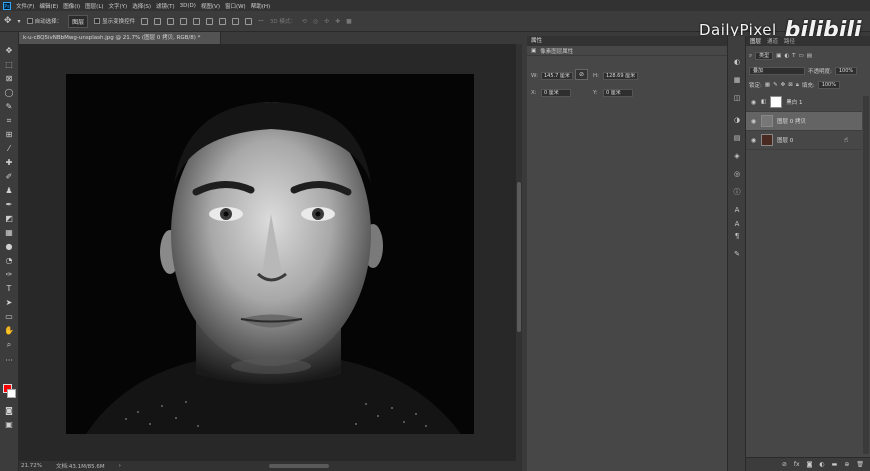  I want to click on status-arrow-icon: ›, so click(120, 466).